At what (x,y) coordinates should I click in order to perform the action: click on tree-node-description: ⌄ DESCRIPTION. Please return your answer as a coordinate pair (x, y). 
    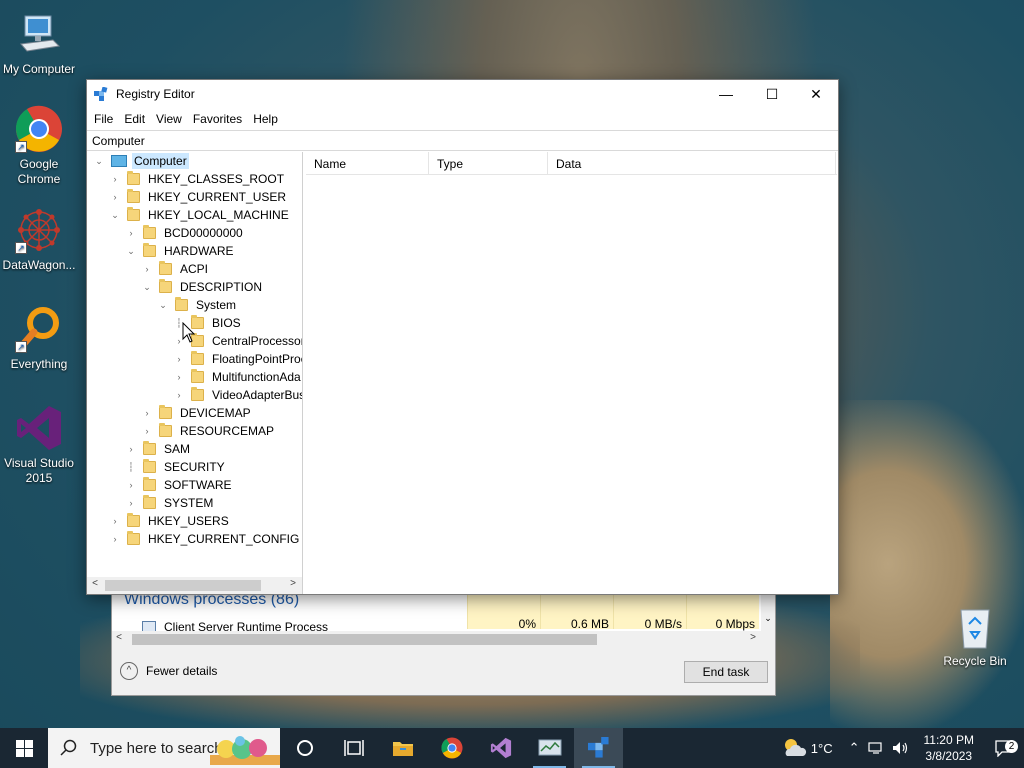
    Looking at the image, I should click on (202, 287).